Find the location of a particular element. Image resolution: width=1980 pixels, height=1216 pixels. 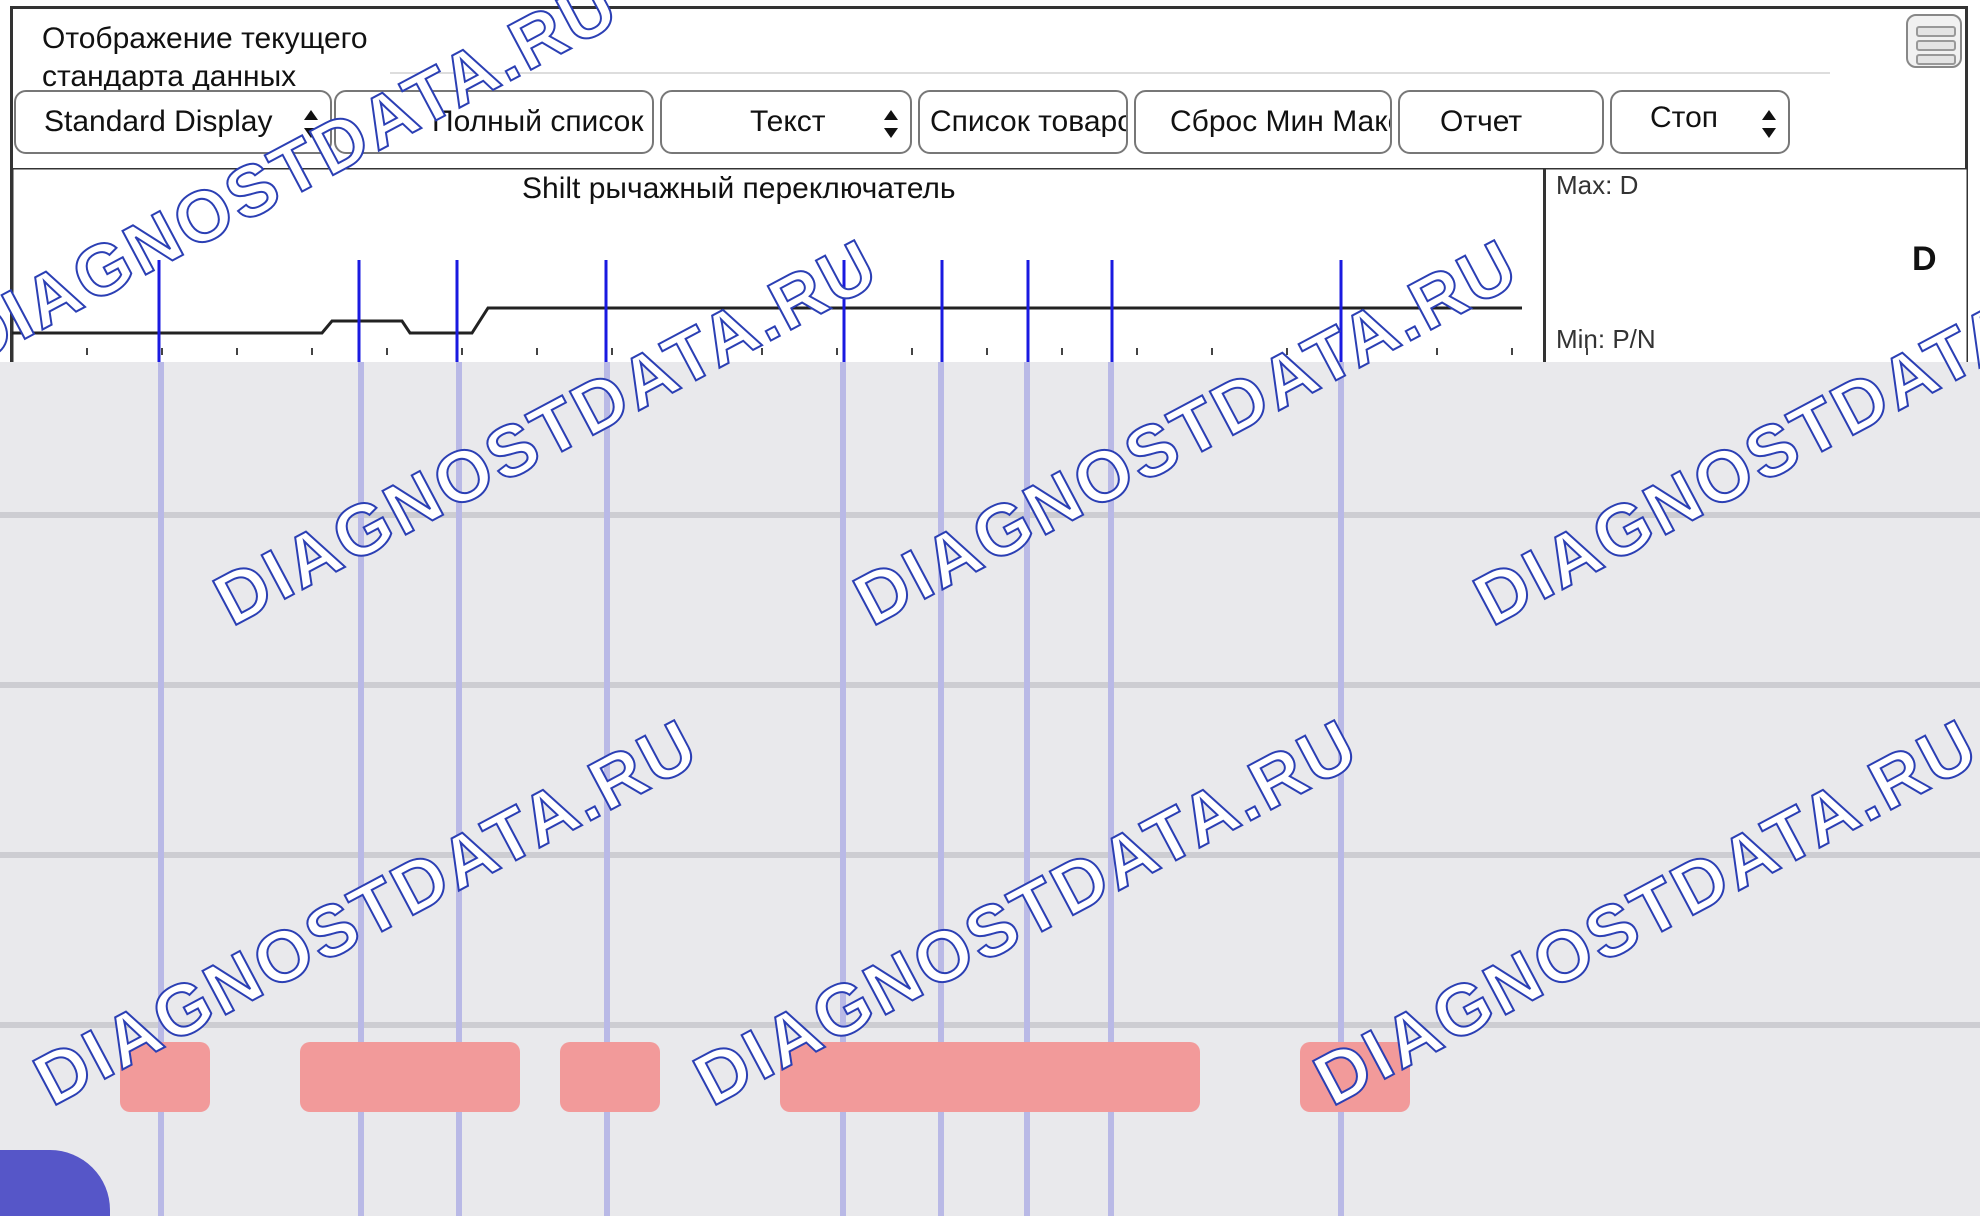

reset-min-max-label: Сброс Мин Макс. is located at coordinates (1281, 121).